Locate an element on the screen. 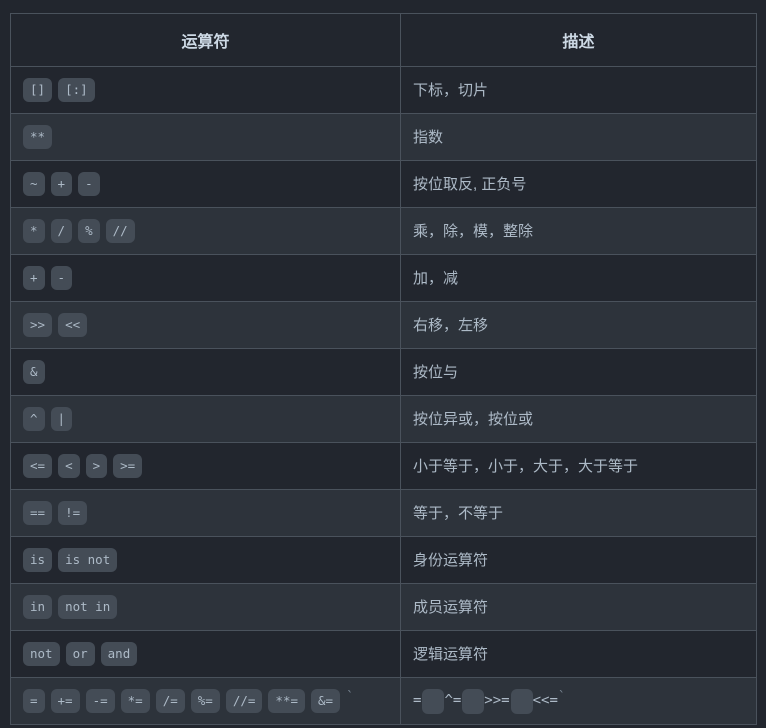 This screenshot has height=728, width=766. description-cell: 小于等于，小于，大于，大于等于 is located at coordinates (578, 466).